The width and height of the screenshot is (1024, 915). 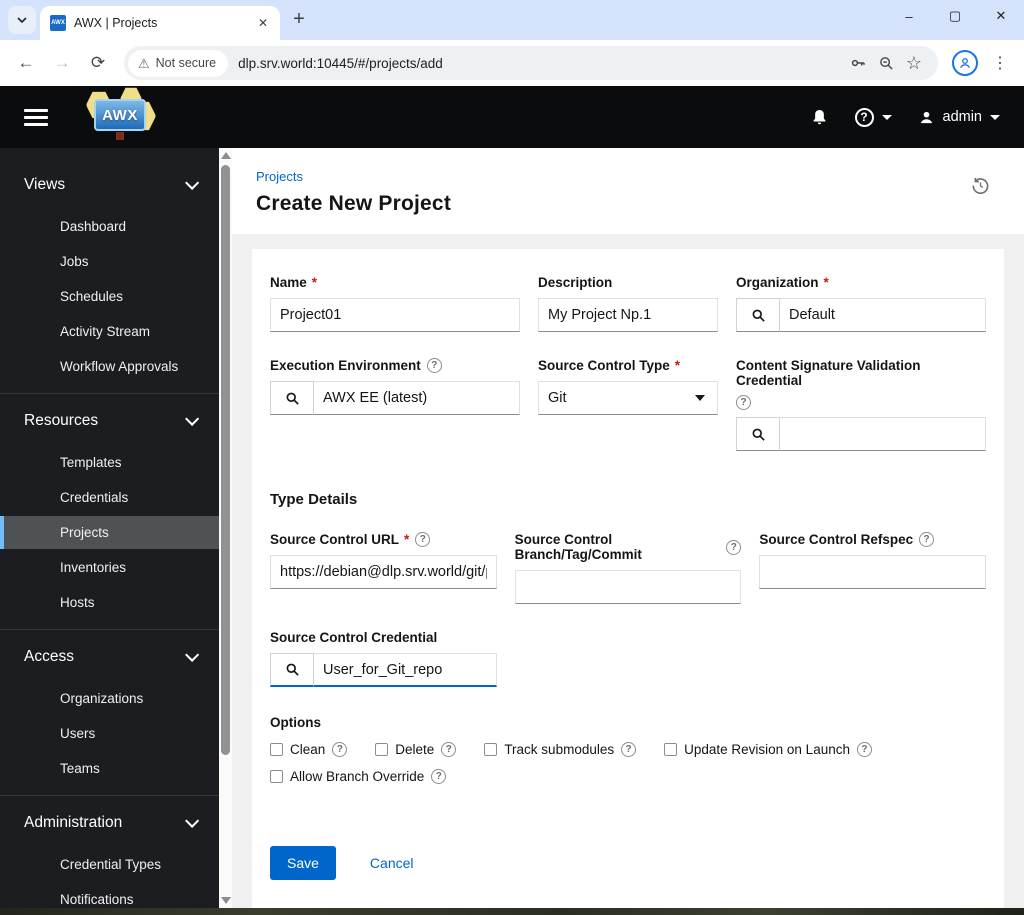 I want to click on reload-button: ⟳, so click(x=98, y=63).